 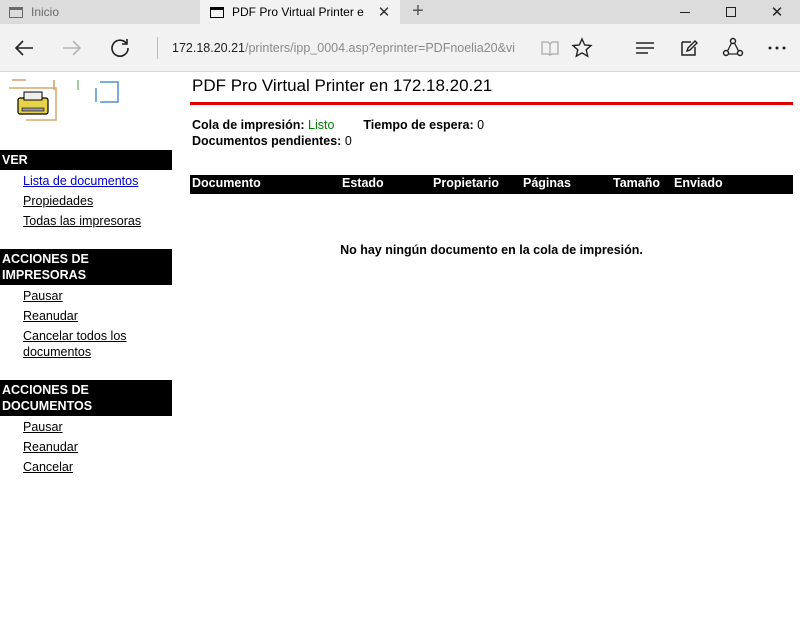 I want to click on web-note-icon, so click(x=689, y=48).